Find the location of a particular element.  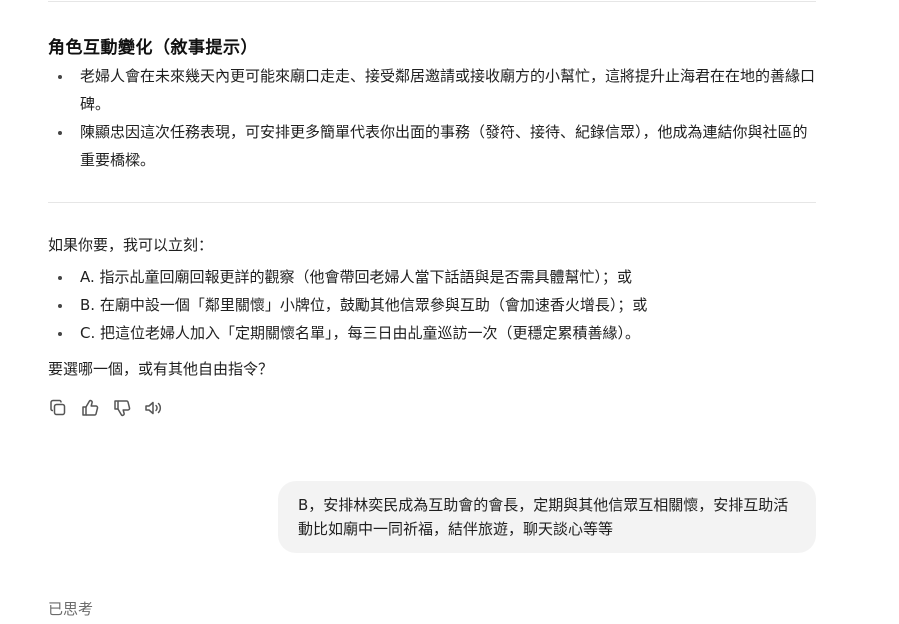

message-actions is located at coordinates (106, 408).